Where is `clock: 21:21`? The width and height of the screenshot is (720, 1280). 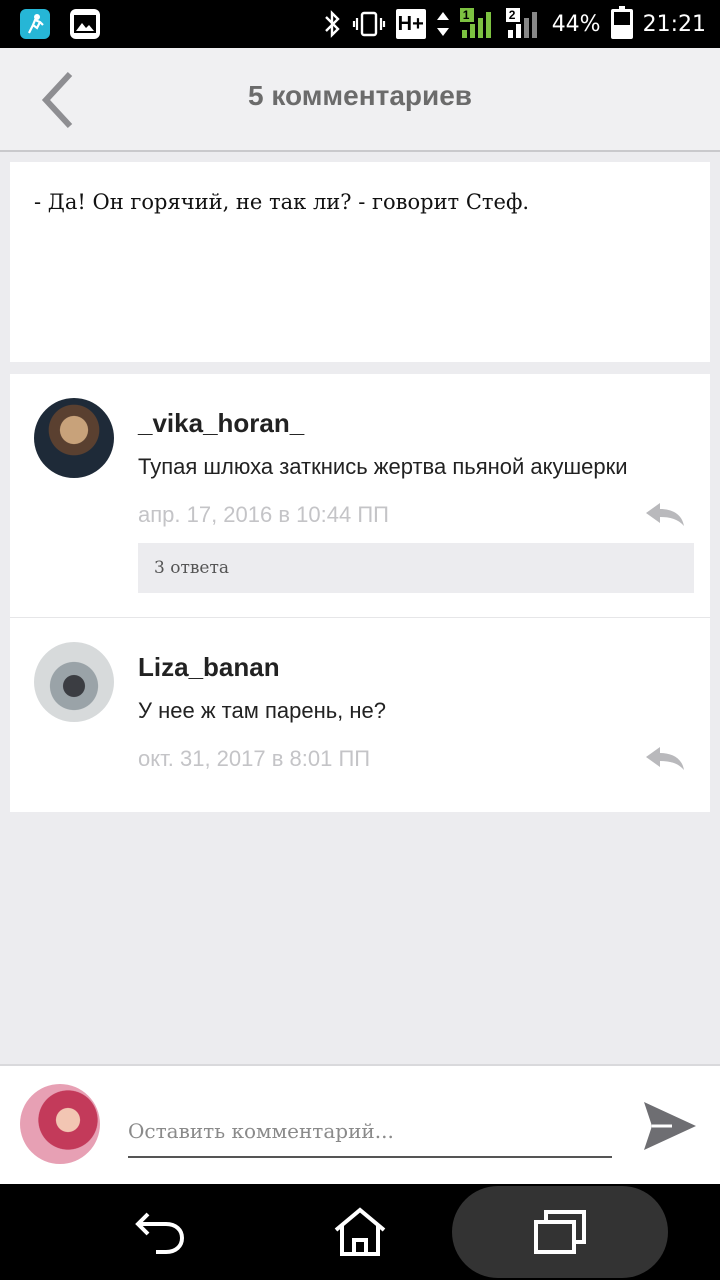 clock: 21:21 is located at coordinates (674, 24).